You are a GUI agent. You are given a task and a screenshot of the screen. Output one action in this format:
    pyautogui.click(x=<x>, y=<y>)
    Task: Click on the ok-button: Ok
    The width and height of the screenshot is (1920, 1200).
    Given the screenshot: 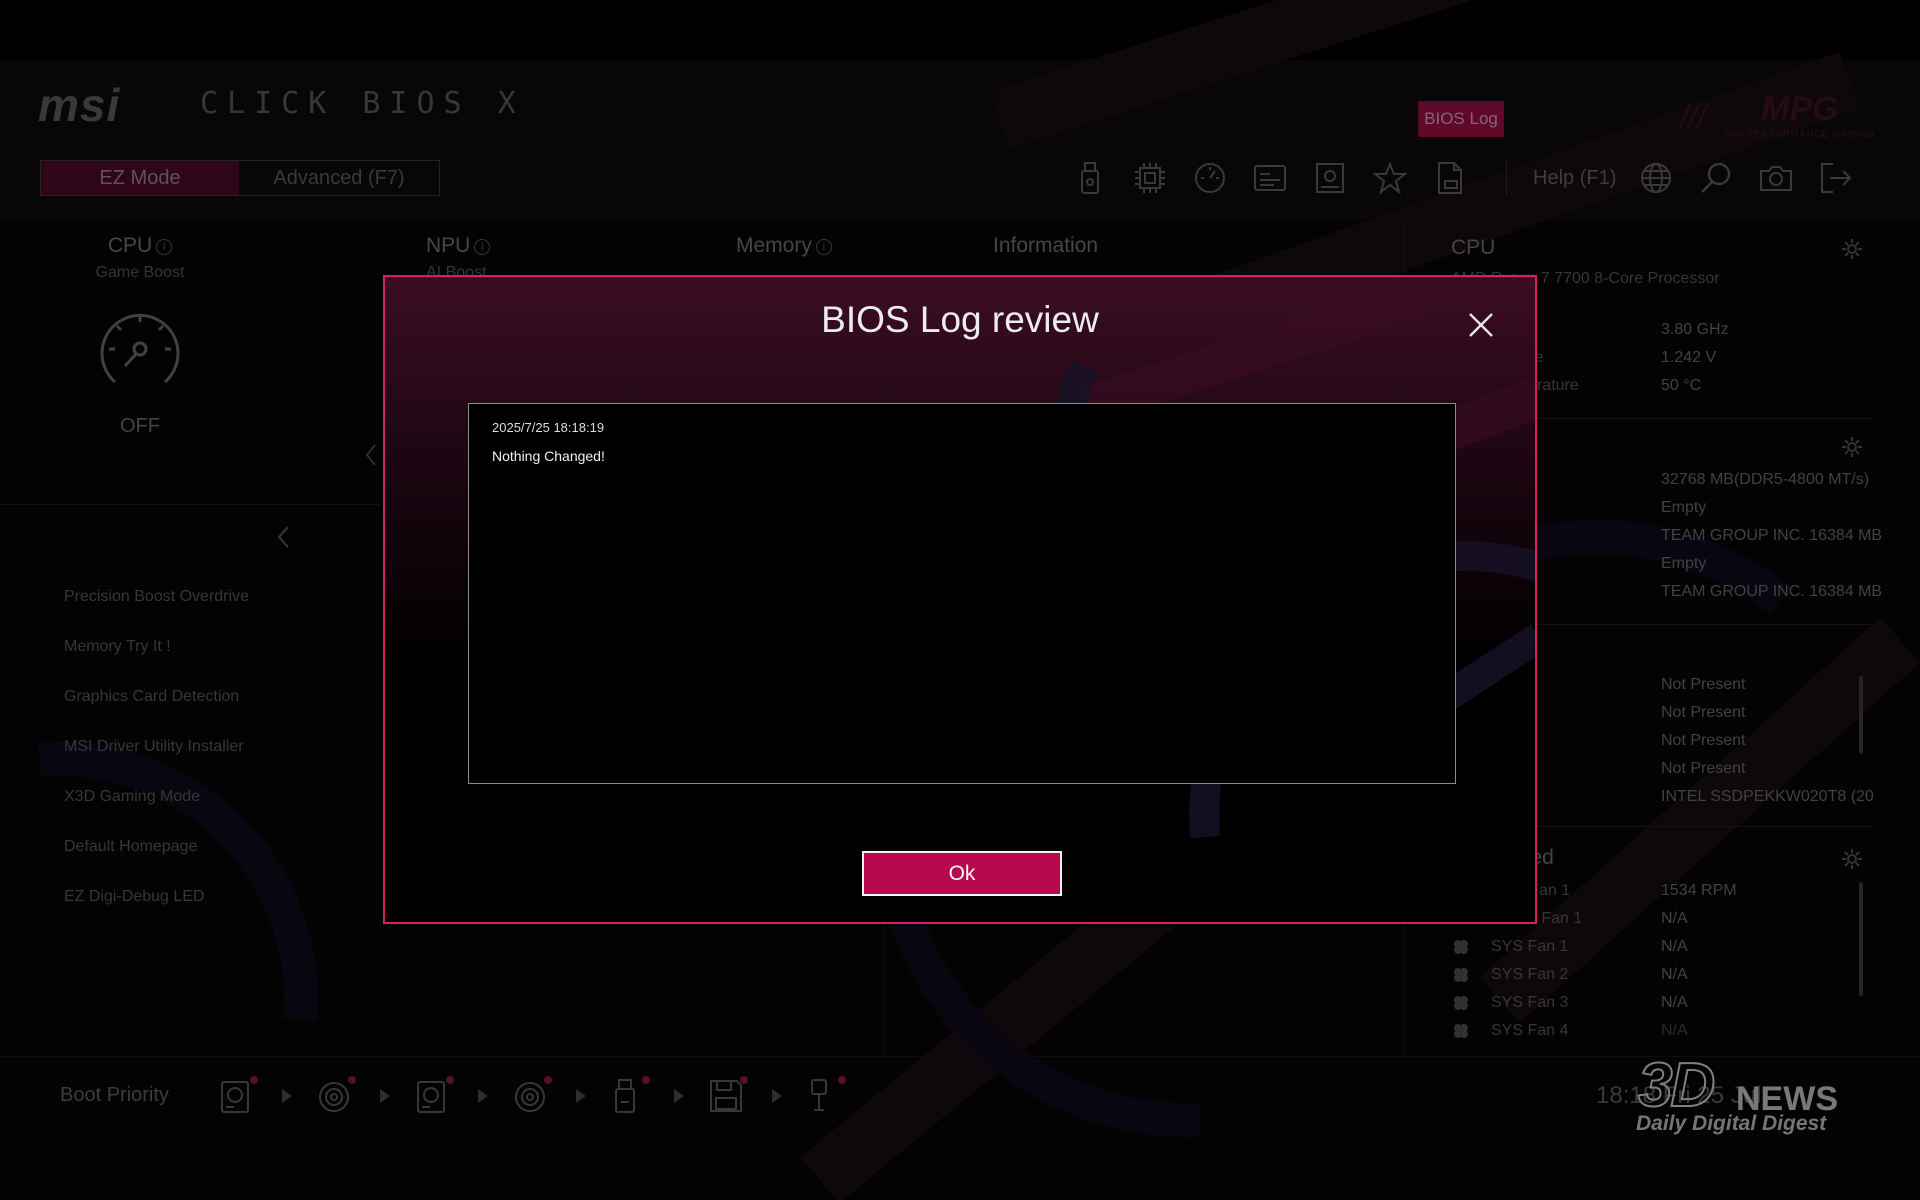 What is the action you would take?
    pyautogui.click(x=962, y=873)
    